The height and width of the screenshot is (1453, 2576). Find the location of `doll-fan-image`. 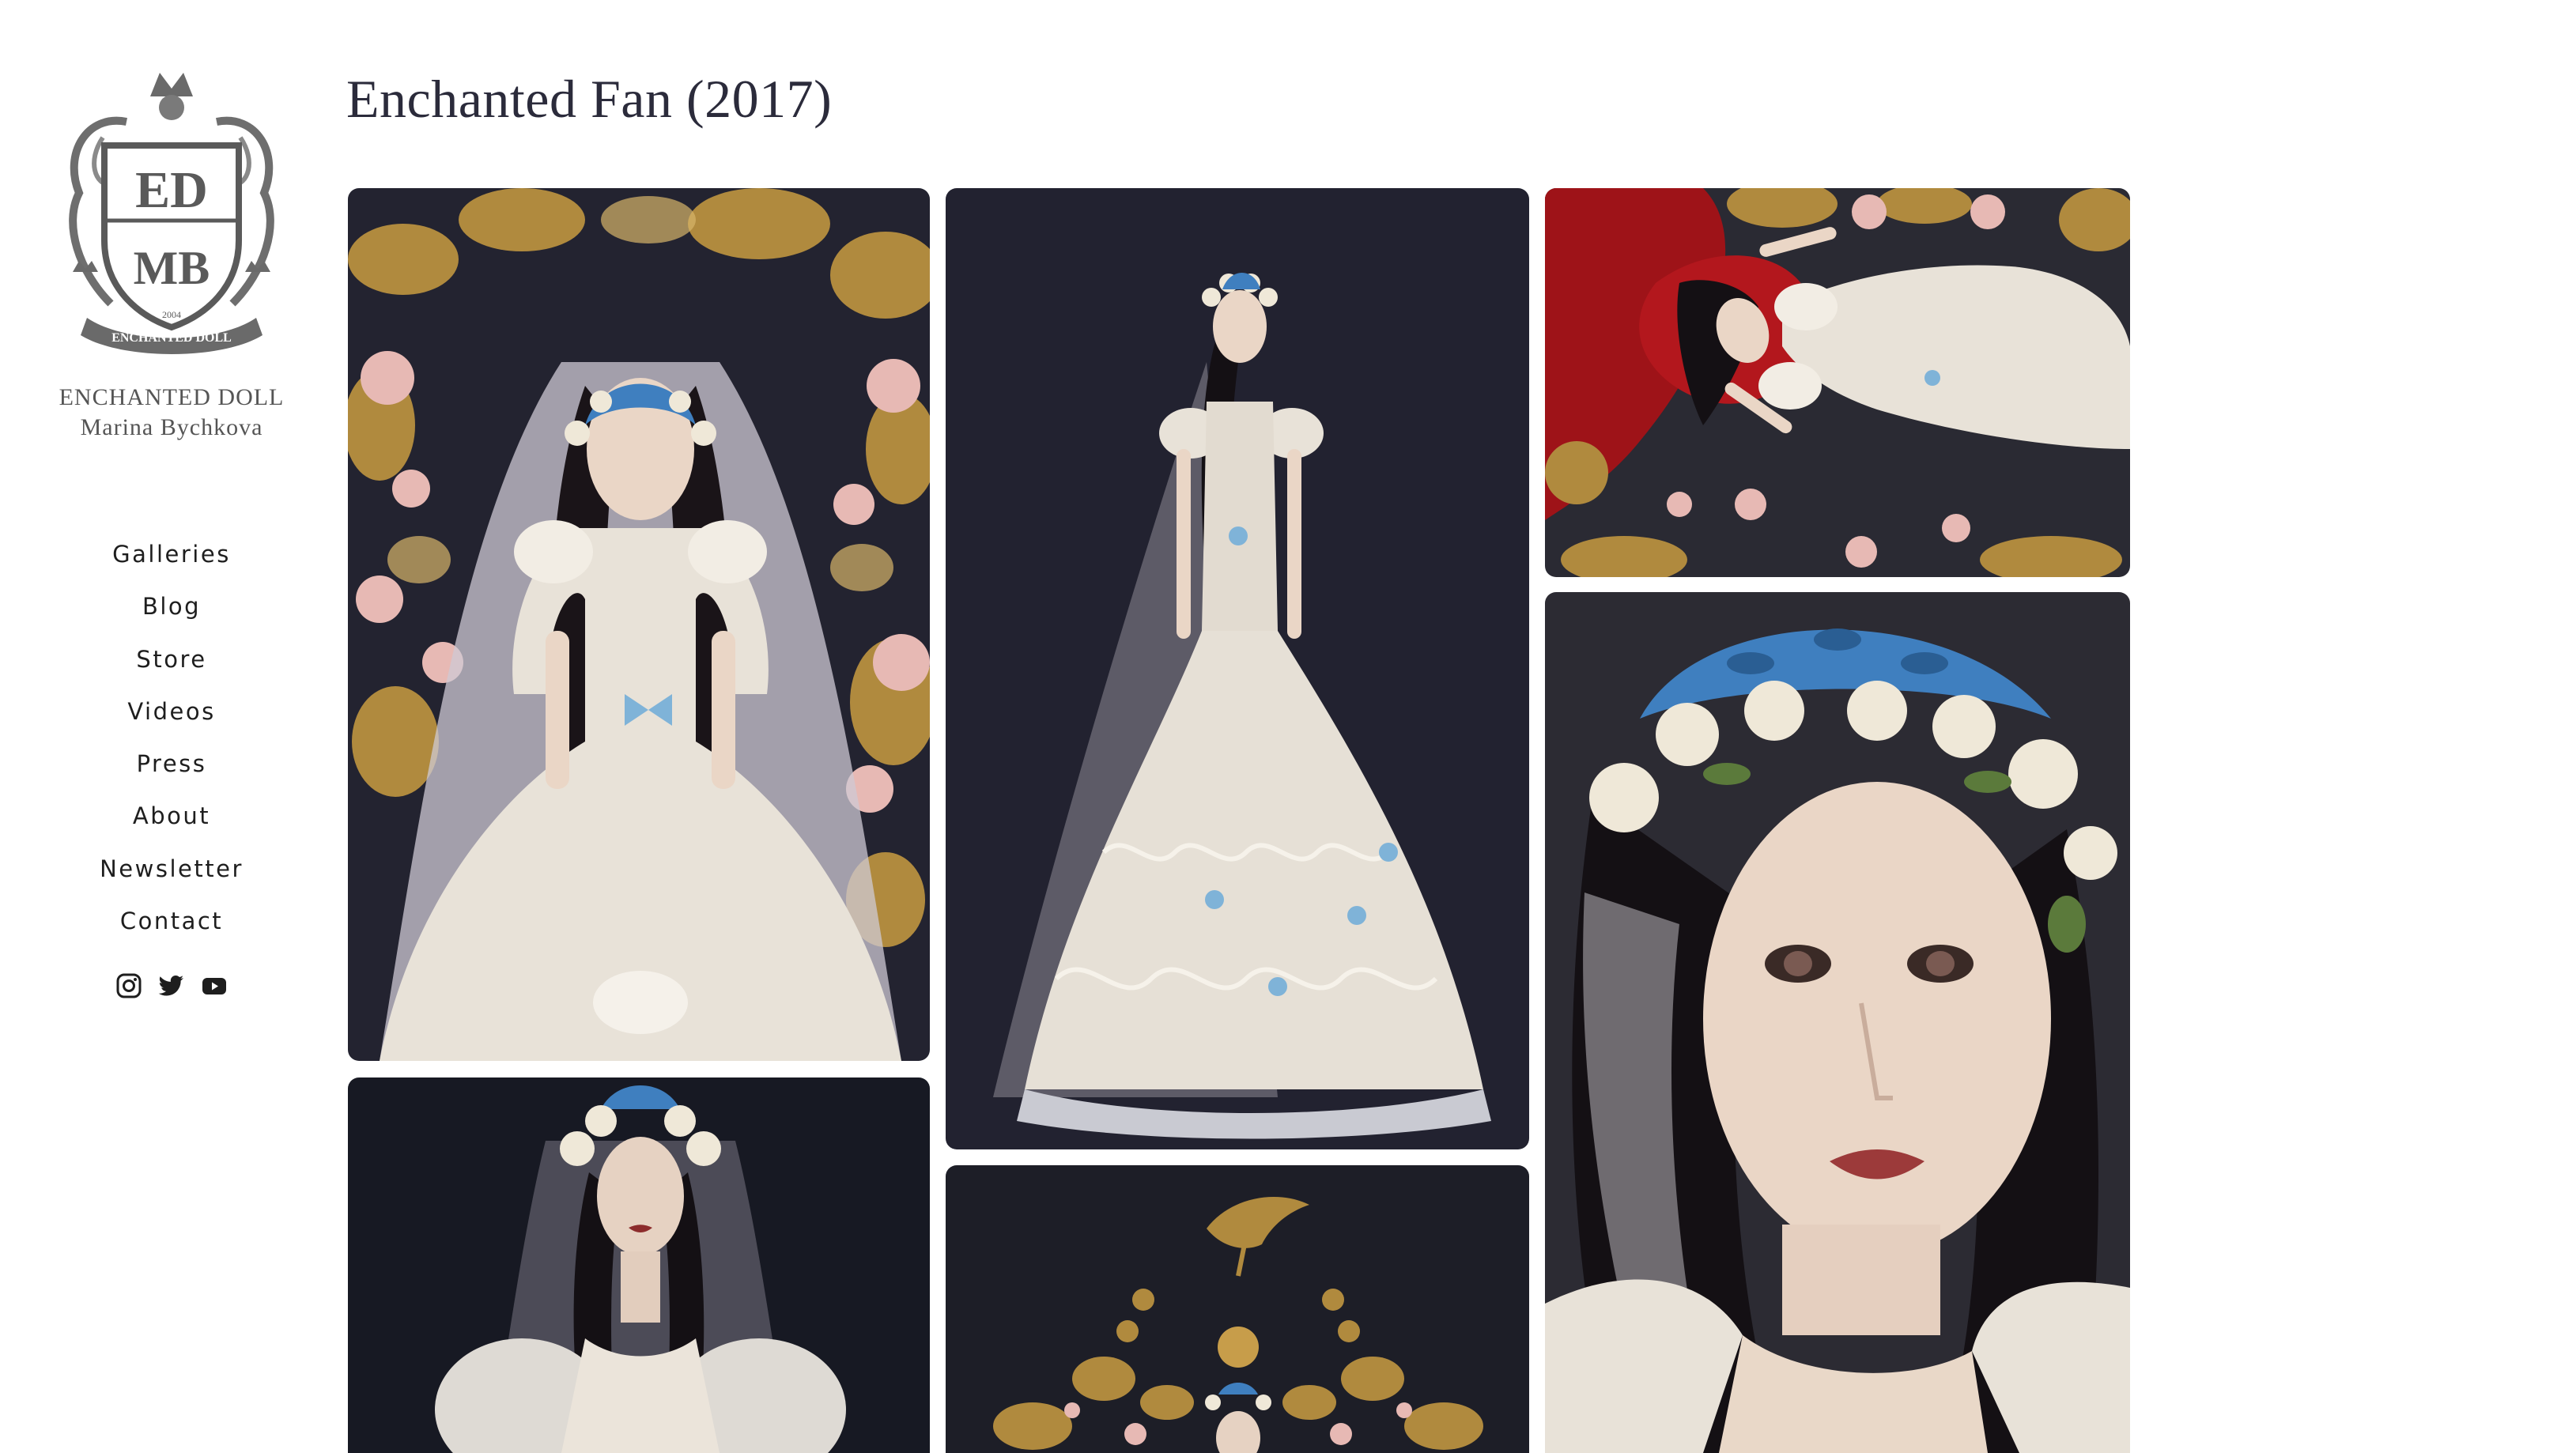

doll-fan-image is located at coordinates (1237, 1309).